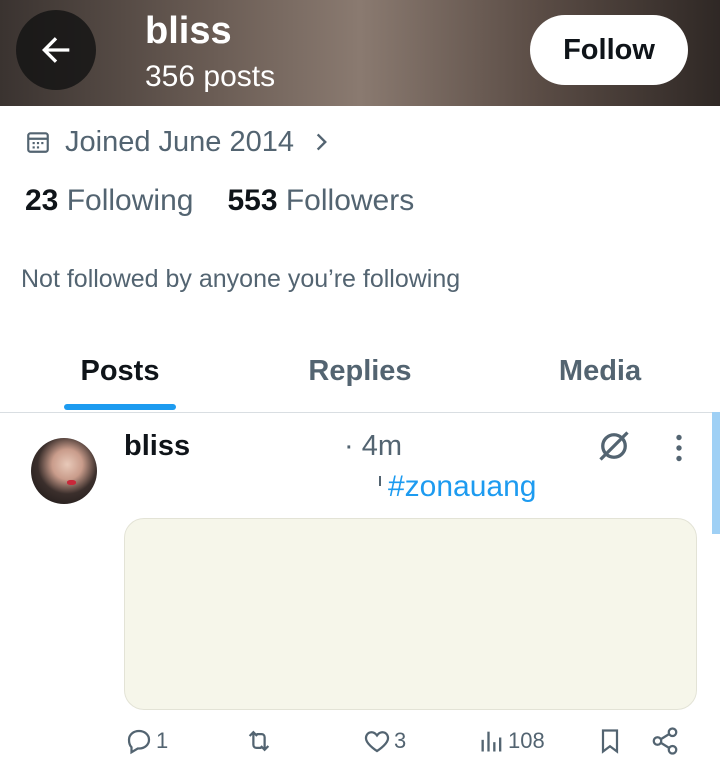 The width and height of the screenshot is (720, 774). Describe the element at coordinates (491, 741) in the screenshot. I see `views-icon` at that location.